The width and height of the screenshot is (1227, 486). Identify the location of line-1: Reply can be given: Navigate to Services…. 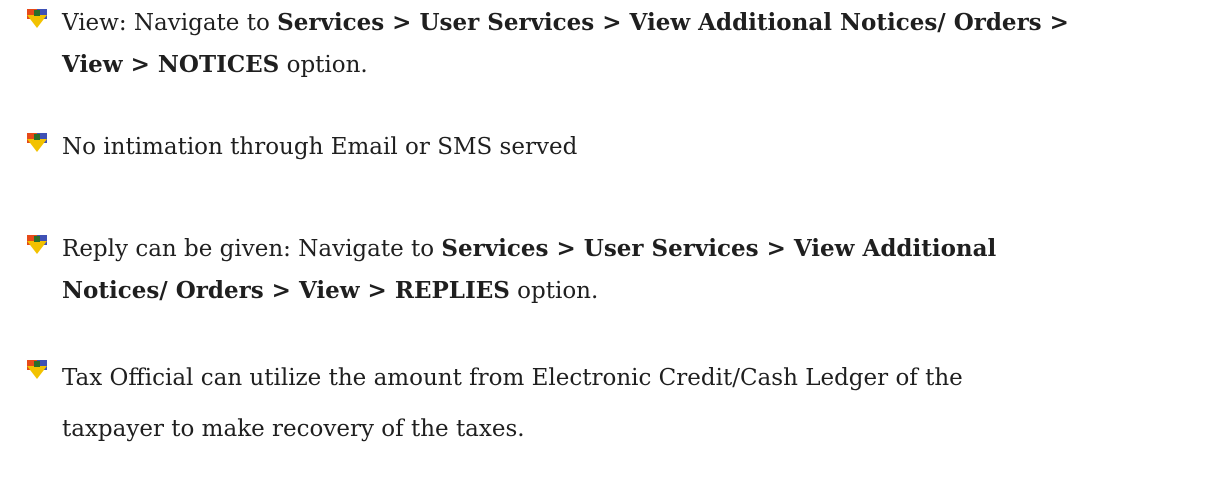
(529, 249).